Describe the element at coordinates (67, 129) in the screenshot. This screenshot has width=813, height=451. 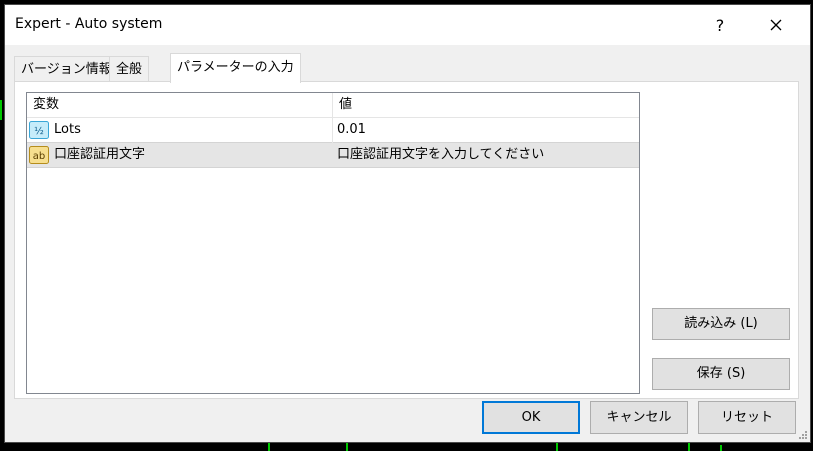
I see `param-name: Lots` at that location.